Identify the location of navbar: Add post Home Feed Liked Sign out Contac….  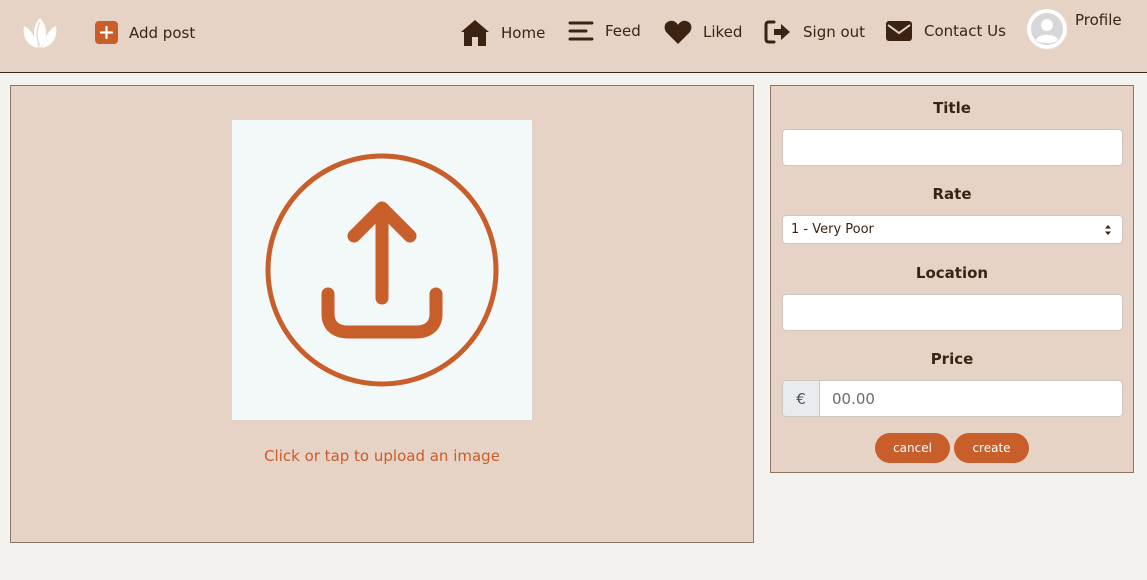
(573, 36).